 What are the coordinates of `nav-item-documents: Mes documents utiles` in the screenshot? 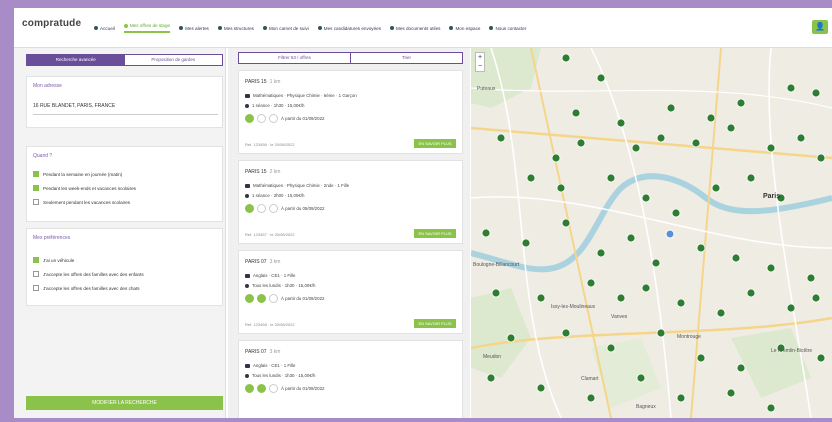 It's located at (415, 28).